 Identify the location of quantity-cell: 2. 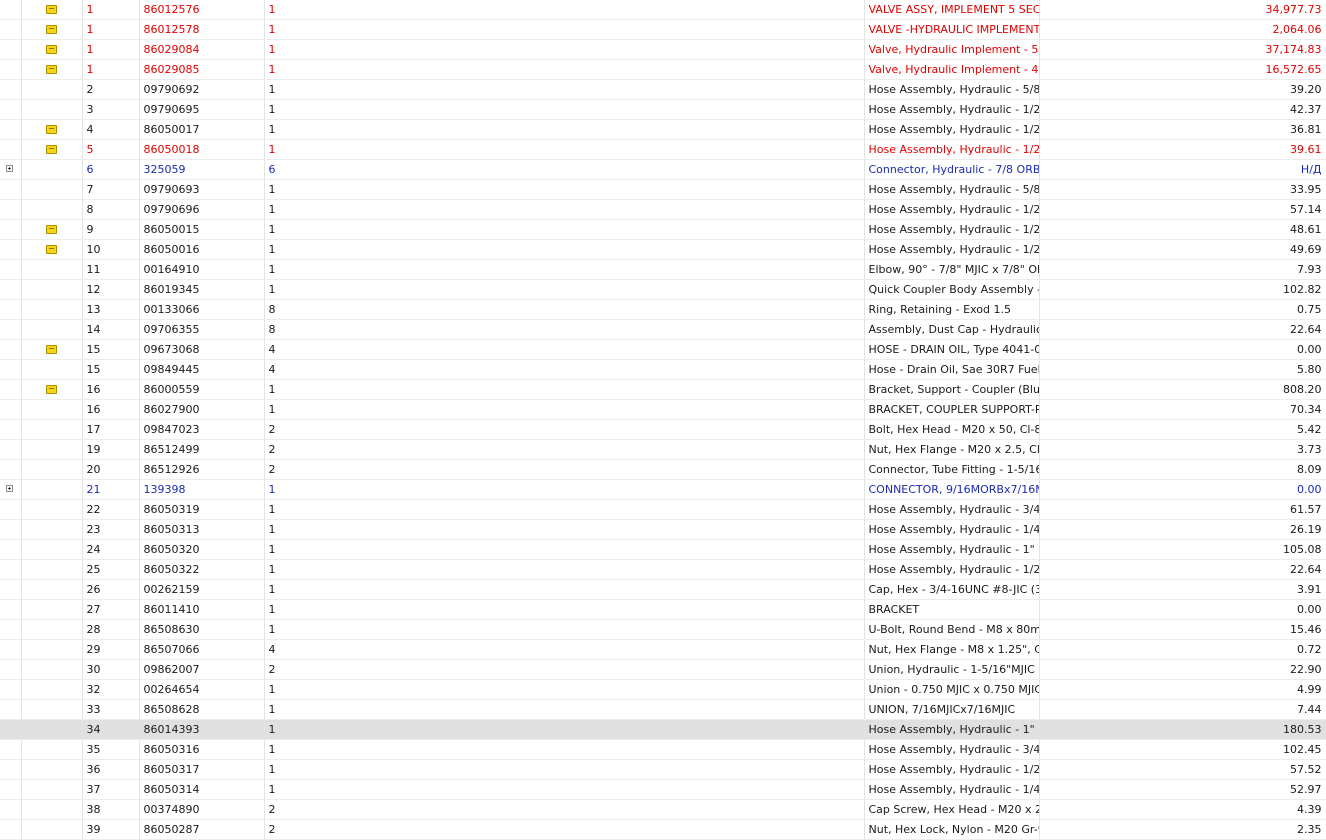
(564, 669).